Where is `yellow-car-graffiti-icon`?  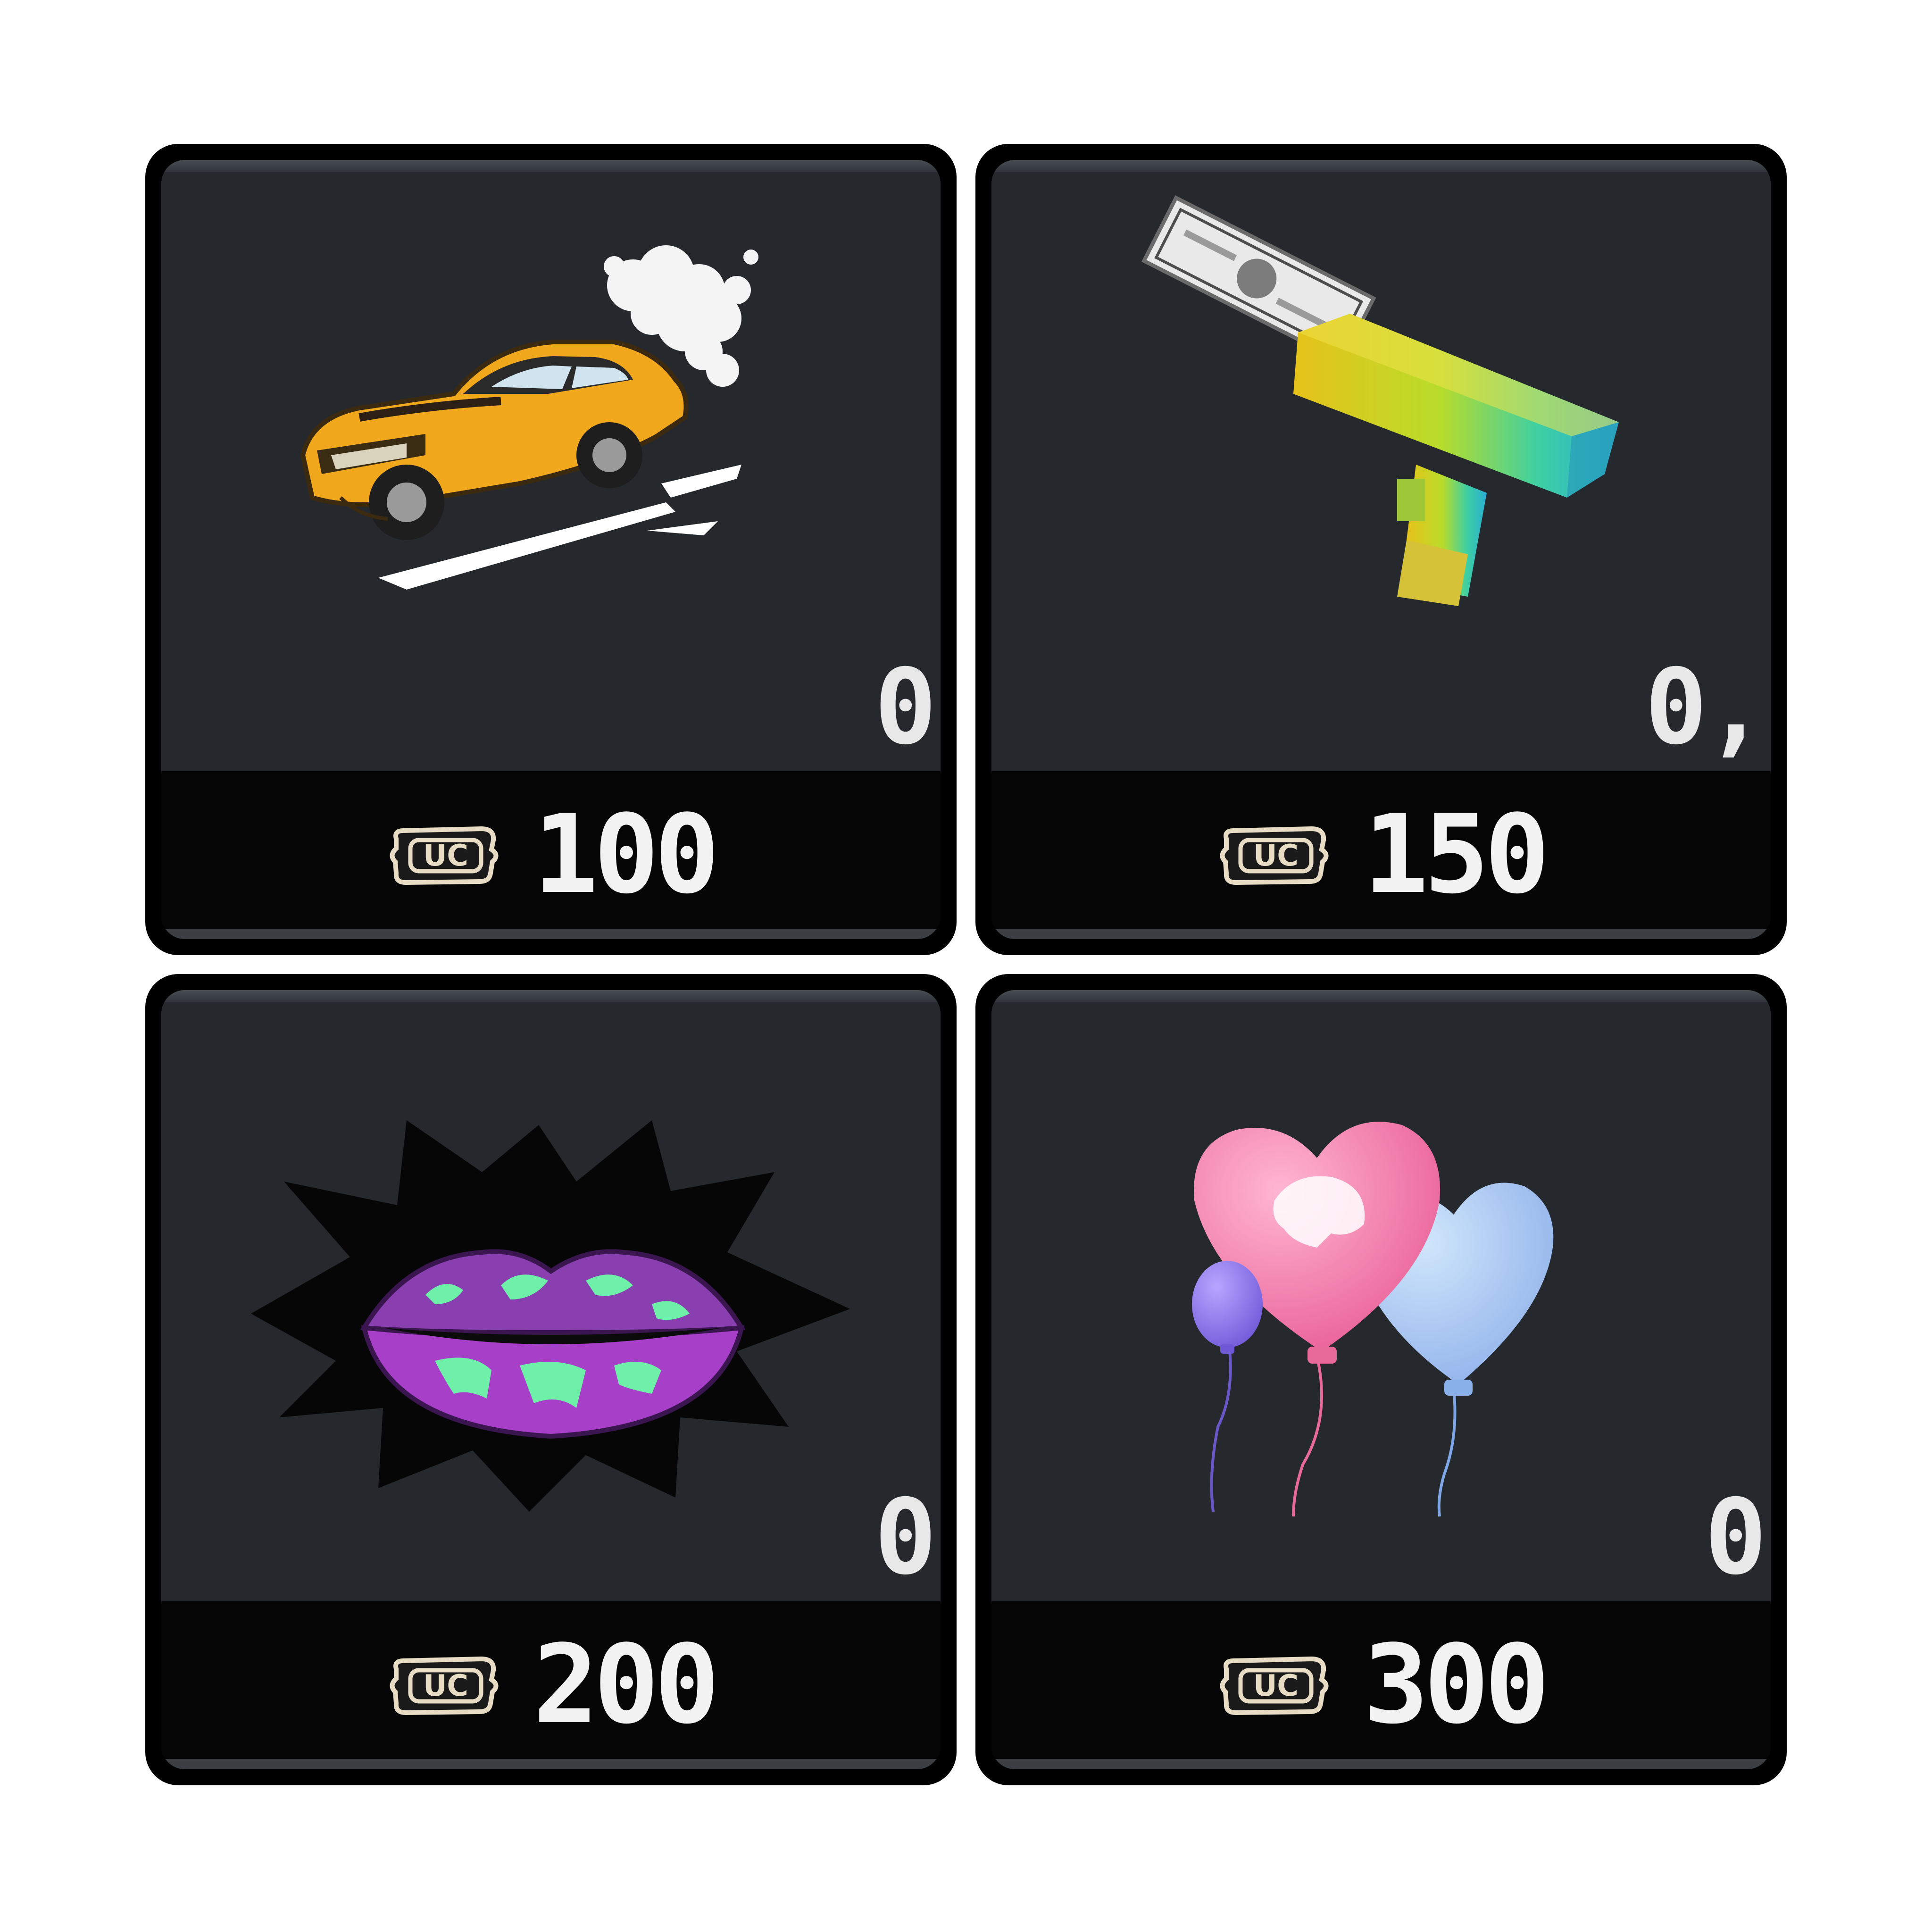 yellow-car-graffiti-icon is located at coordinates (551, 472).